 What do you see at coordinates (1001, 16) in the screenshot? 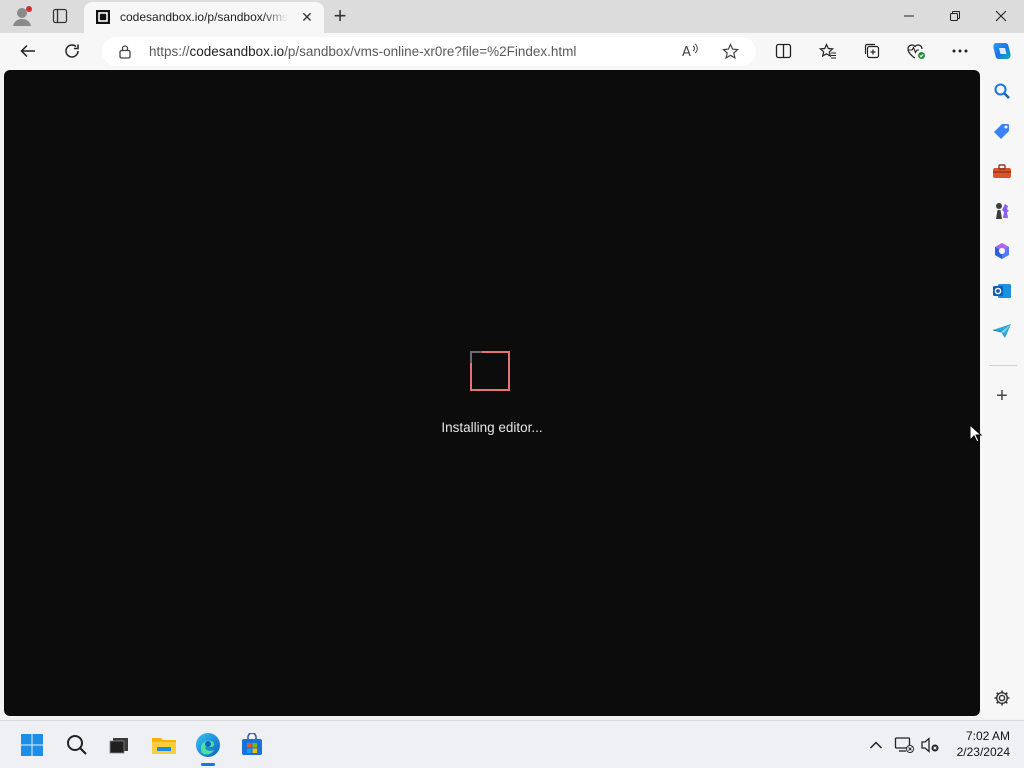
I see `close-window-button` at bounding box center [1001, 16].